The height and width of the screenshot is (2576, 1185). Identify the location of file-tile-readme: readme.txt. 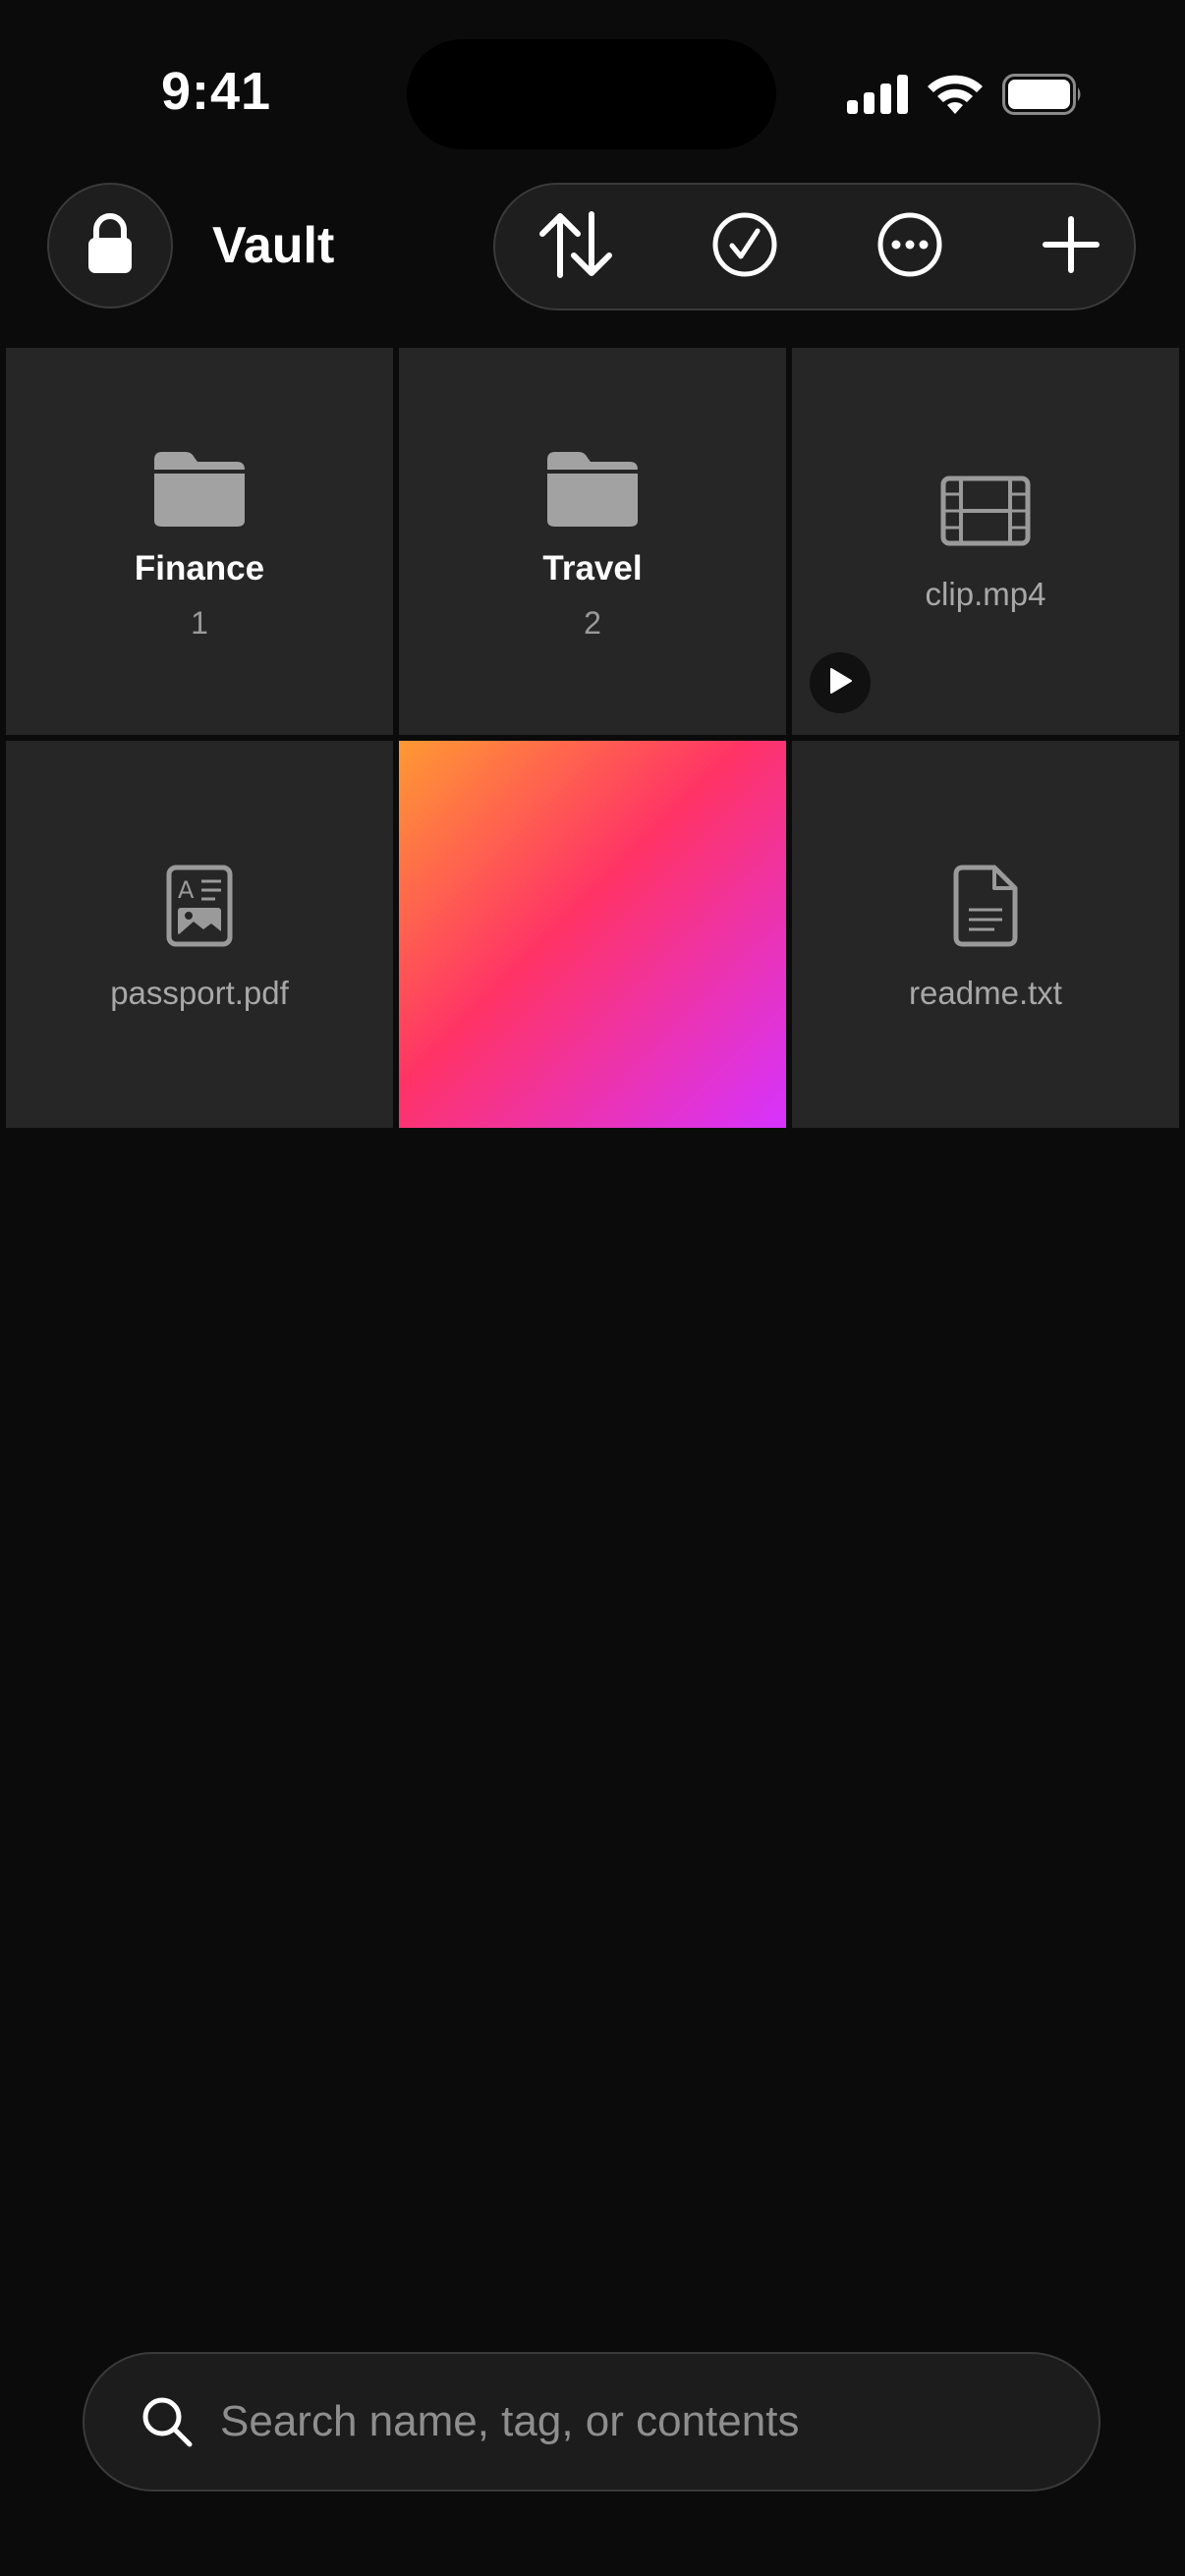
(986, 934).